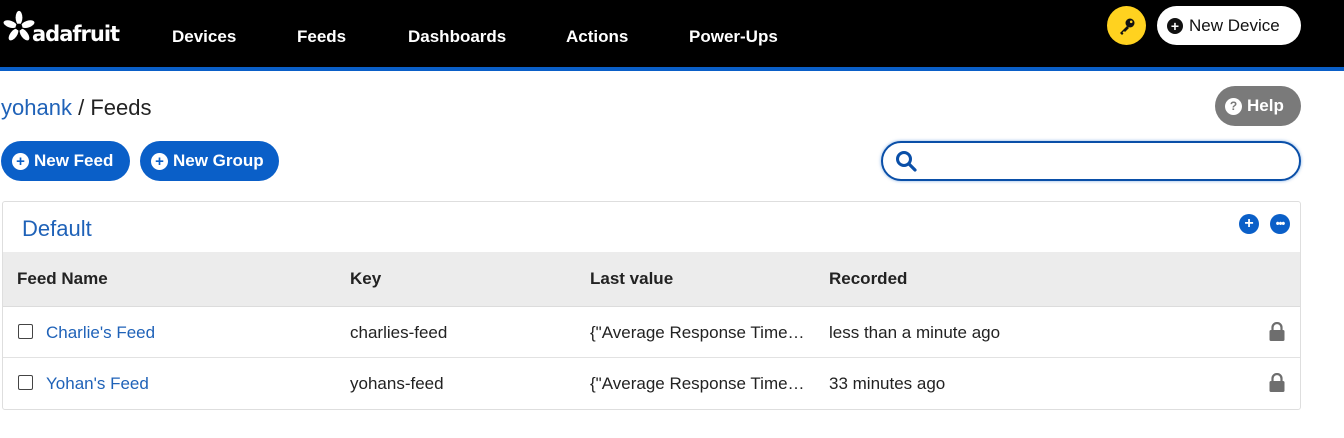  I want to click on api-key-button, so click(1126, 25).